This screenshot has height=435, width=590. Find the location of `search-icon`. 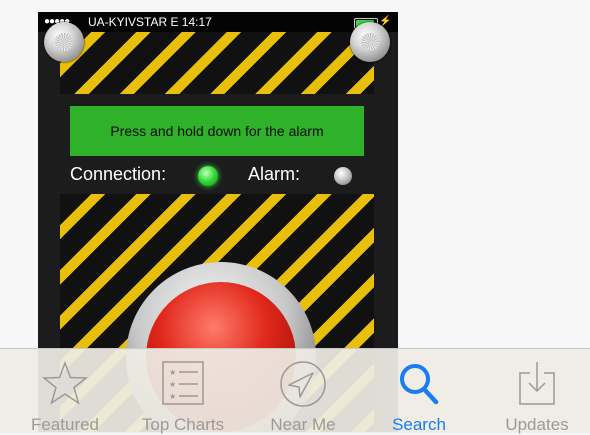

search-icon is located at coordinates (419, 384).